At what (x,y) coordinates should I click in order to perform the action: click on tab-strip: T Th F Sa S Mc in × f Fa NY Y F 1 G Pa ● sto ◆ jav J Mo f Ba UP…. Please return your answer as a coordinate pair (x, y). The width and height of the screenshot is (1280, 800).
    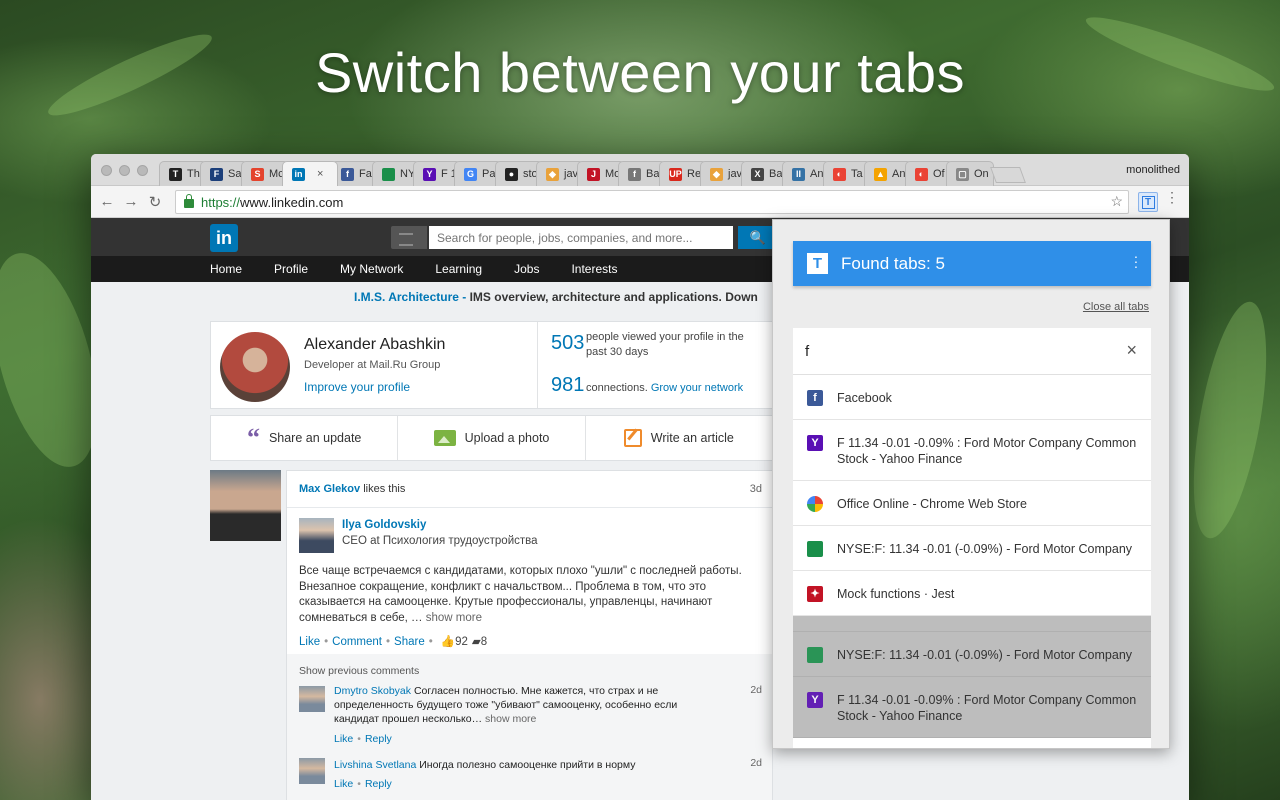
    Looking at the image, I should click on (640, 170).